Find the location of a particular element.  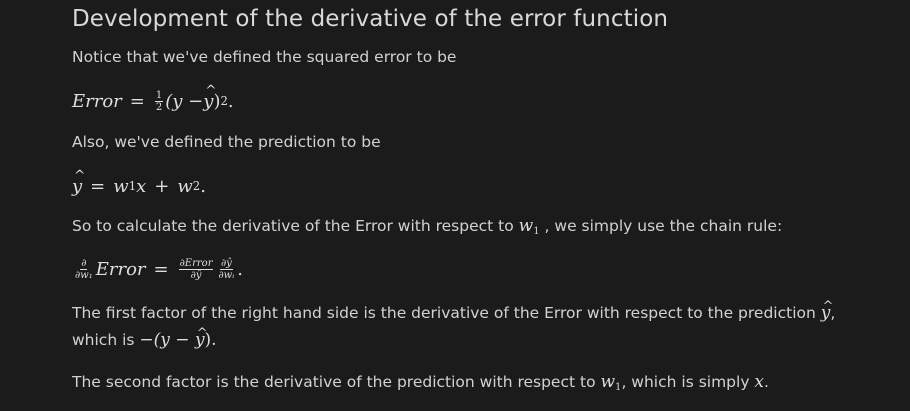

text-segment: which is is located at coordinates (106, 340).